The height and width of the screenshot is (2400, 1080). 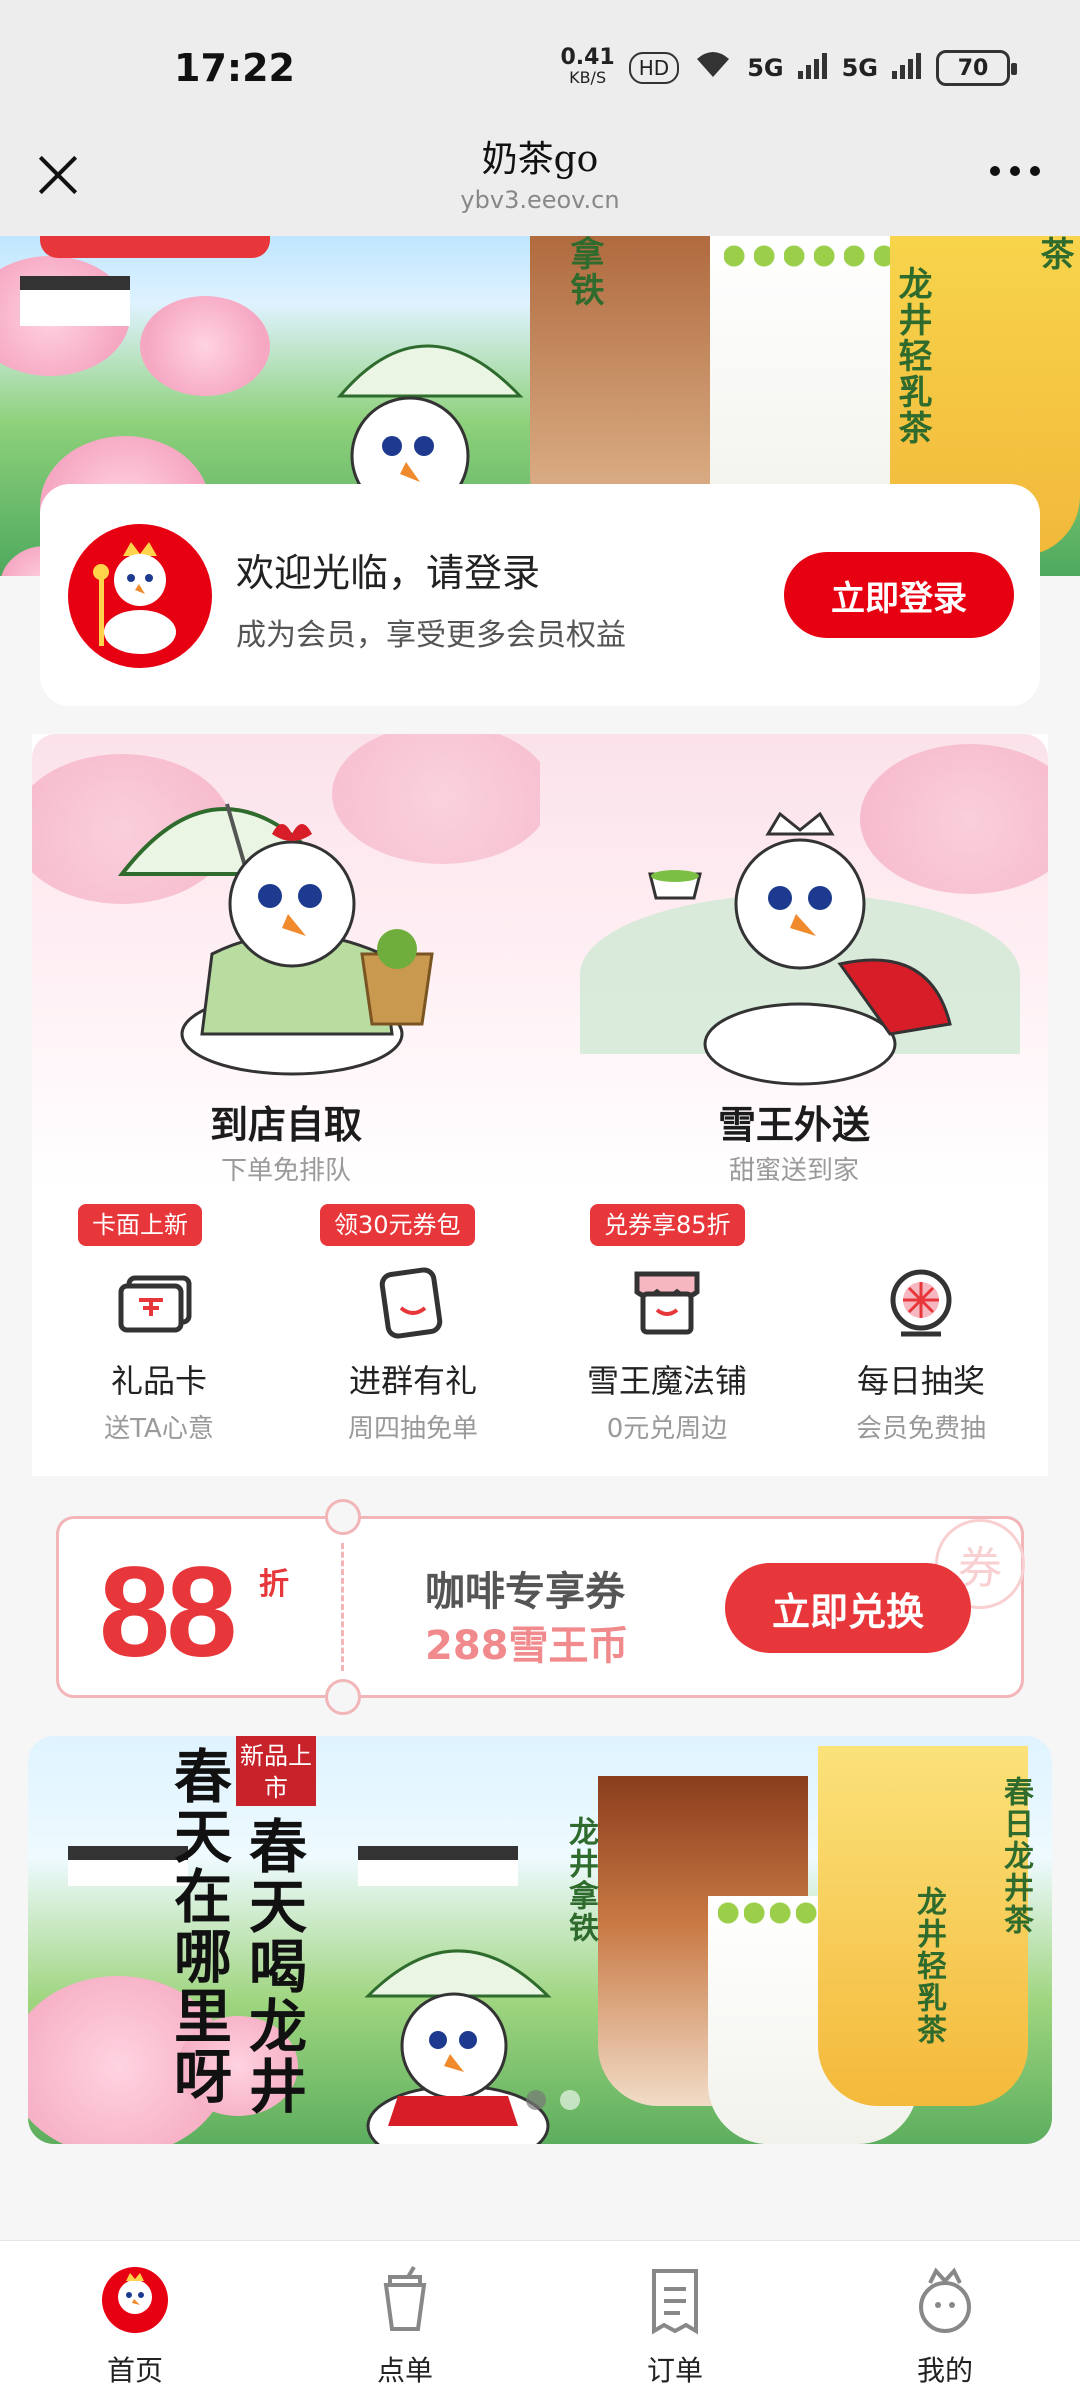 I want to click on tab-orders: 订单, so click(x=675, y=2327).